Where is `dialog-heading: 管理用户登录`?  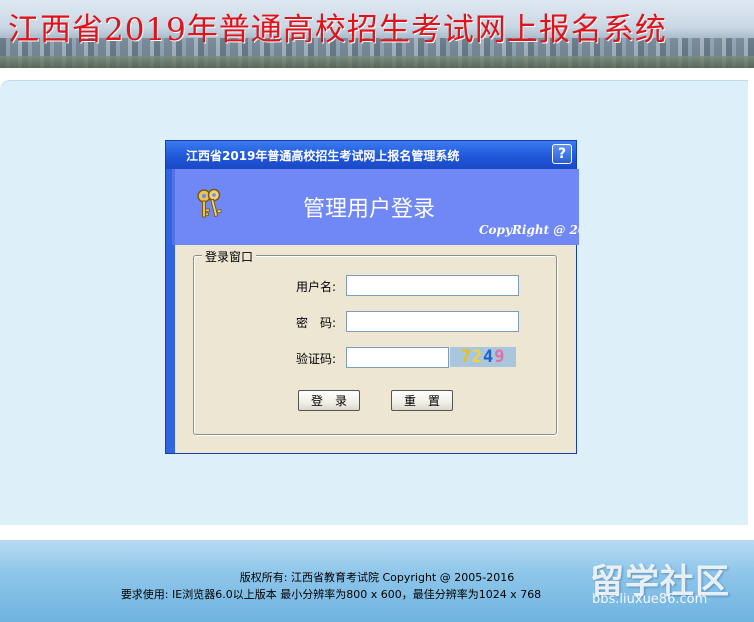 dialog-heading: 管理用户登录 is located at coordinates (369, 209).